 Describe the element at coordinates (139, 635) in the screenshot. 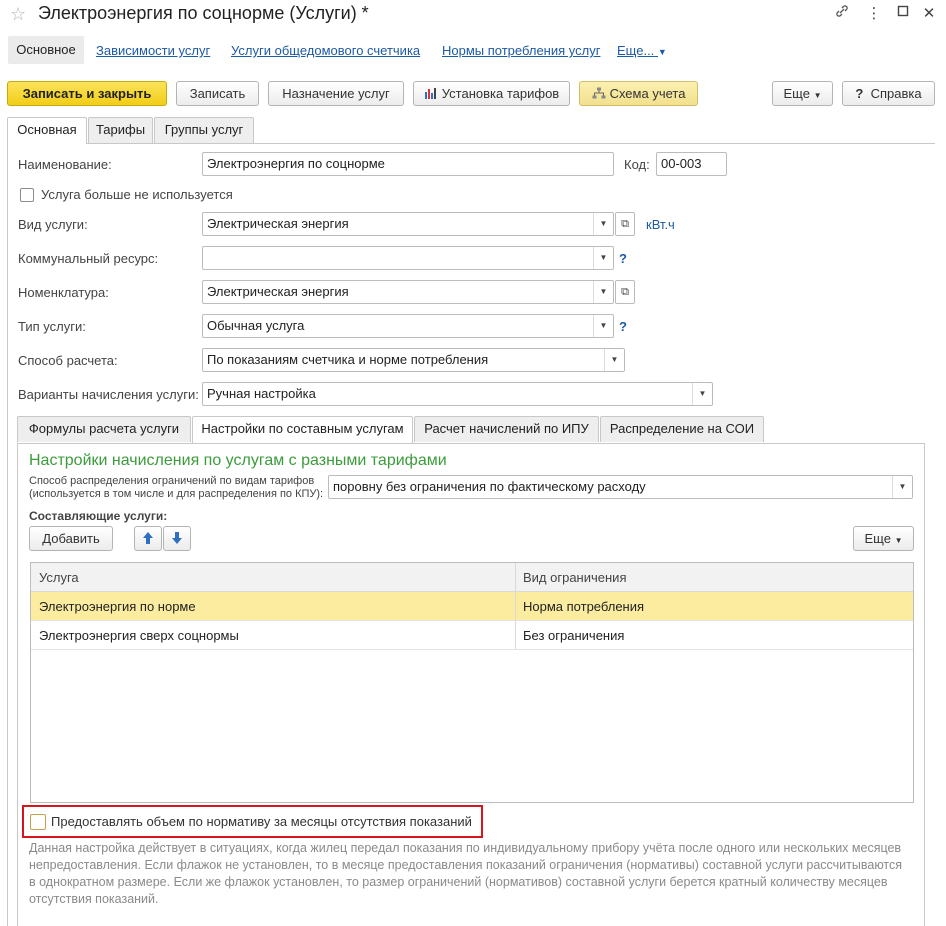

I see `row-service-cell: Электроэнергия сверх соцнормы` at that location.